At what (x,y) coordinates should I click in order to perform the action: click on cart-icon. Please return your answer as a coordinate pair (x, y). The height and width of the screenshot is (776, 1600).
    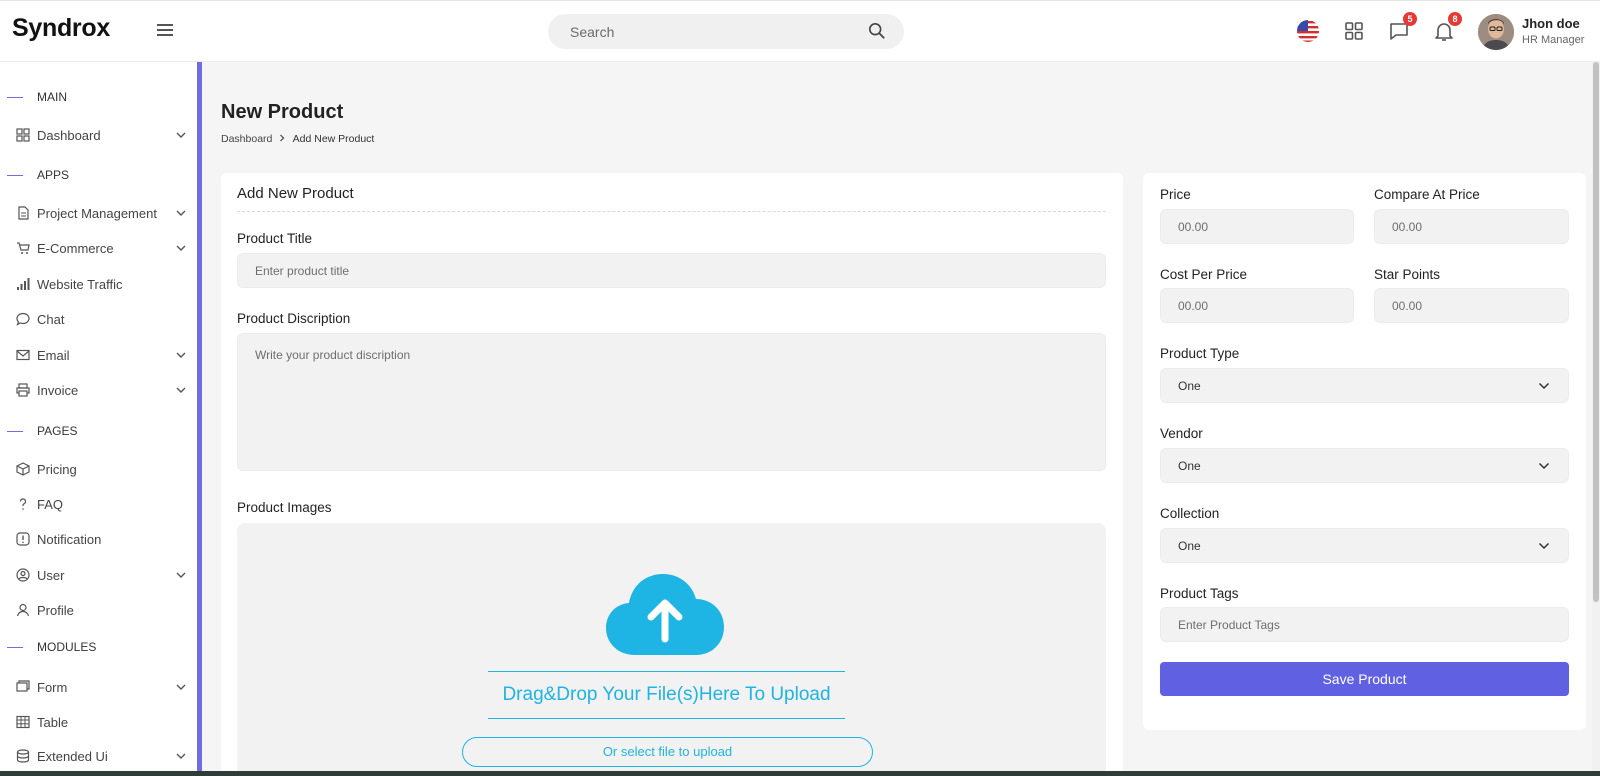
    Looking at the image, I should click on (23, 248).